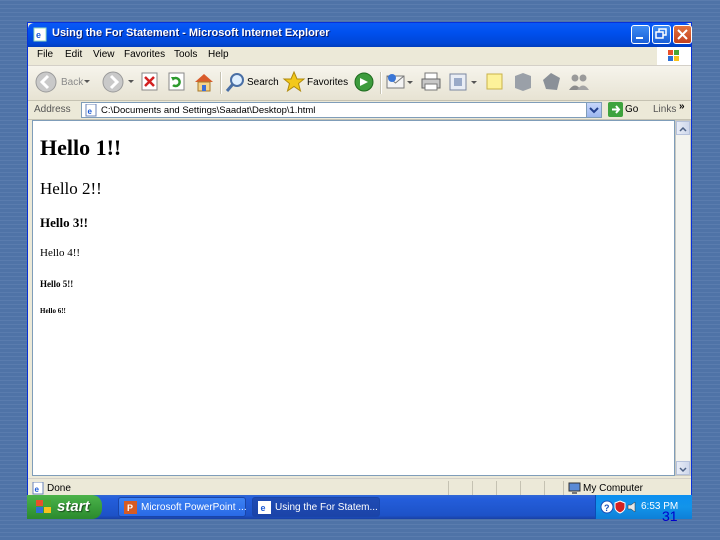 Image resolution: width=720 pixels, height=540 pixels. I want to click on go-button: Go, so click(628, 110).